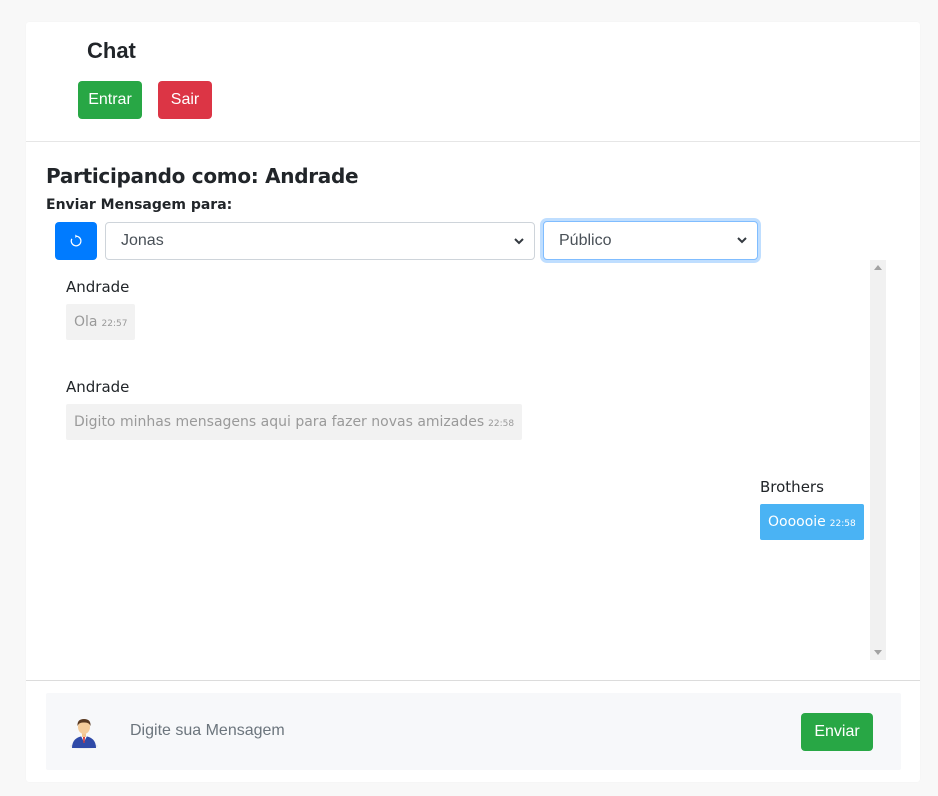 The image size is (938, 796). I want to click on message-time: 22:57, so click(114, 323).